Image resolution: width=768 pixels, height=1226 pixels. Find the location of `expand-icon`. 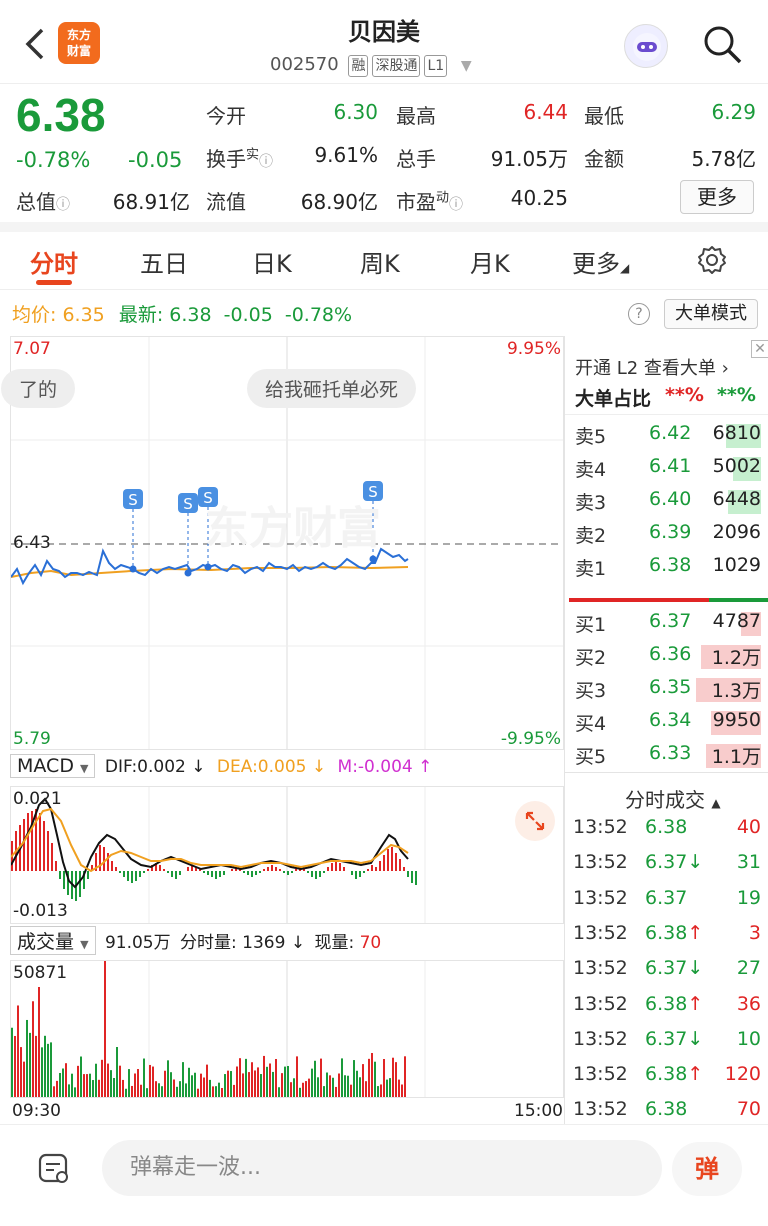

expand-icon is located at coordinates (535, 821).